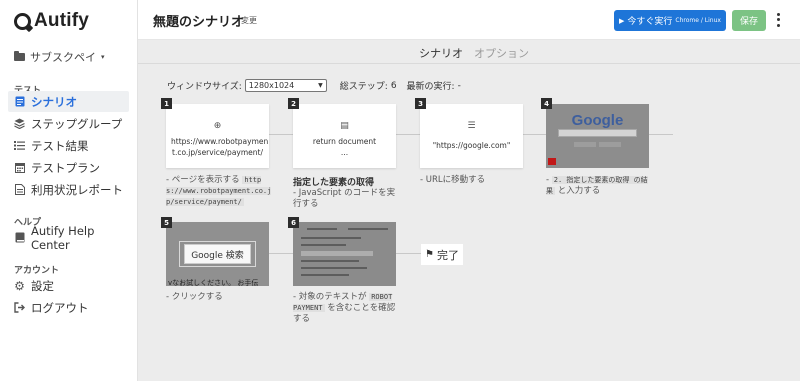  What do you see at coordinates (749, 20) in the screenshot?
I see `save-button: 保存` at bounding box center [749, 20].